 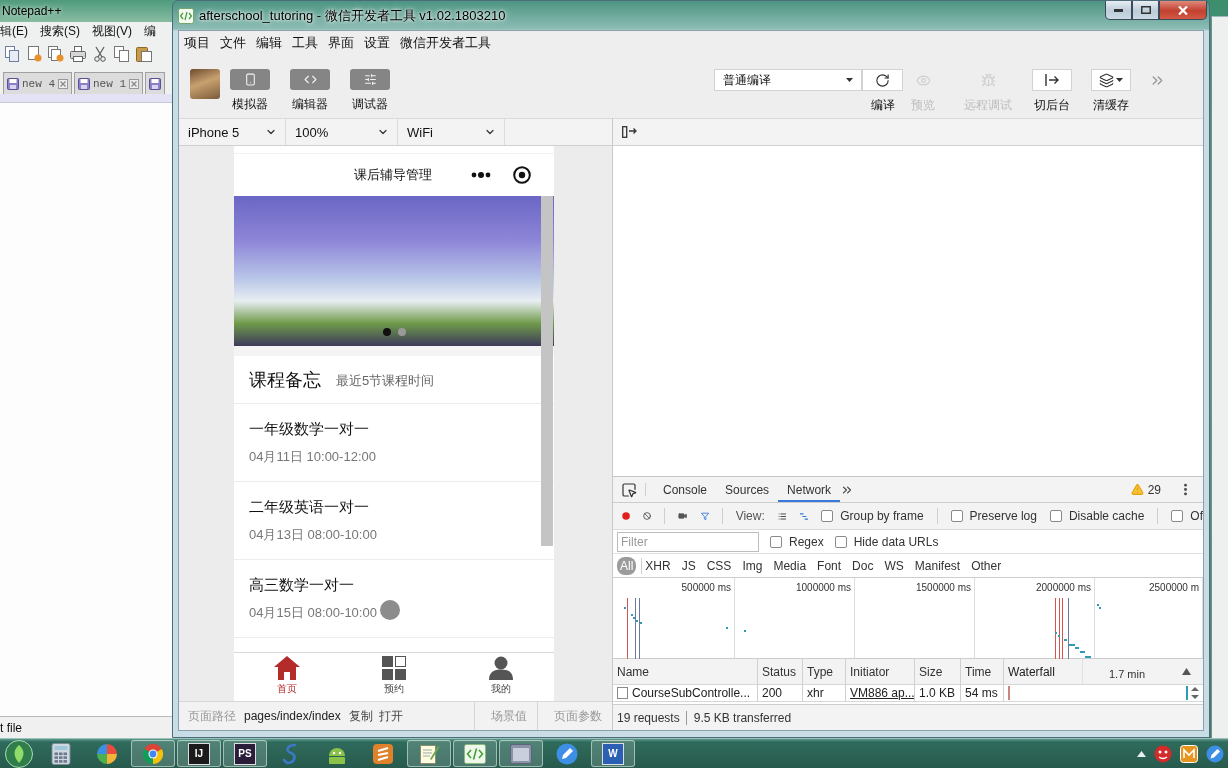 What do you see at coordinates (199, 753) in the screenshot?
I see `taskbar-button: IJ` at bounding box center [199, 753].